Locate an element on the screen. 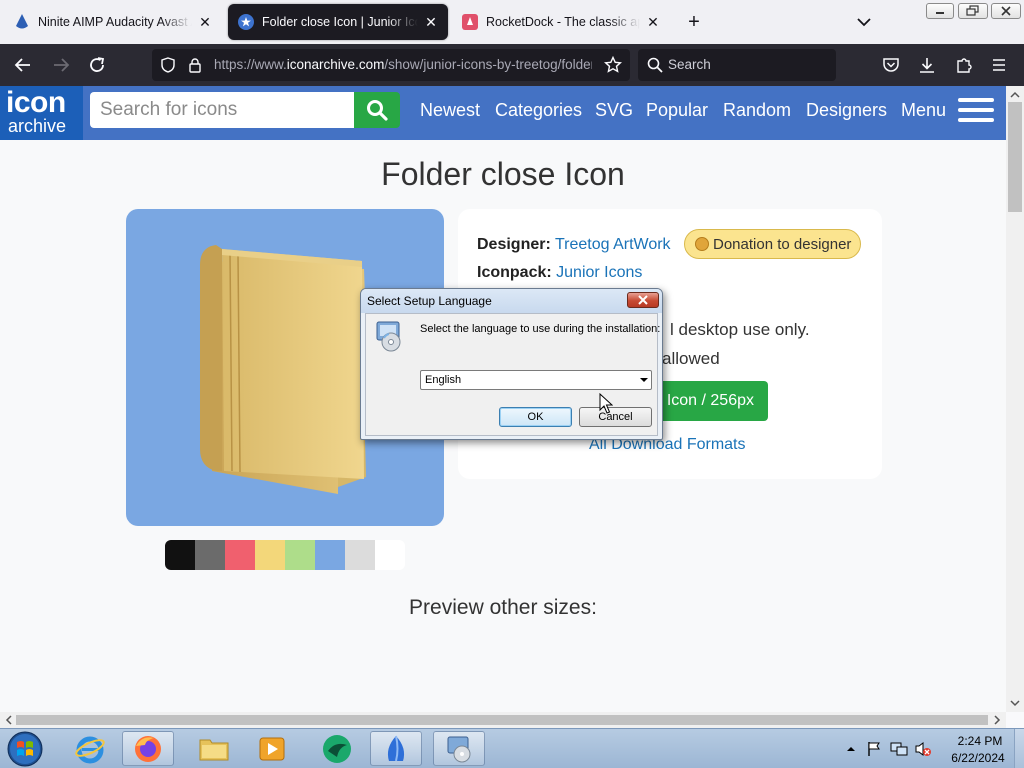  internet-explorer-icon is located at coordinates (90, 749).